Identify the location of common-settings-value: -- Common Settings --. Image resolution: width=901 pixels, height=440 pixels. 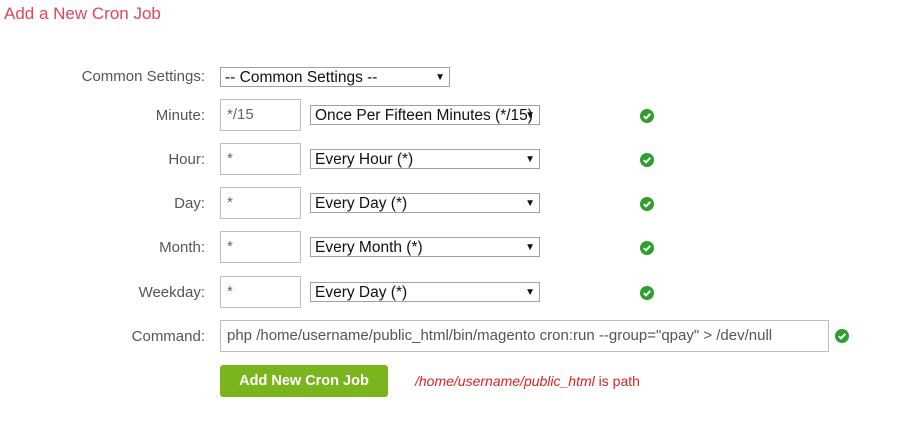
(301, 77).